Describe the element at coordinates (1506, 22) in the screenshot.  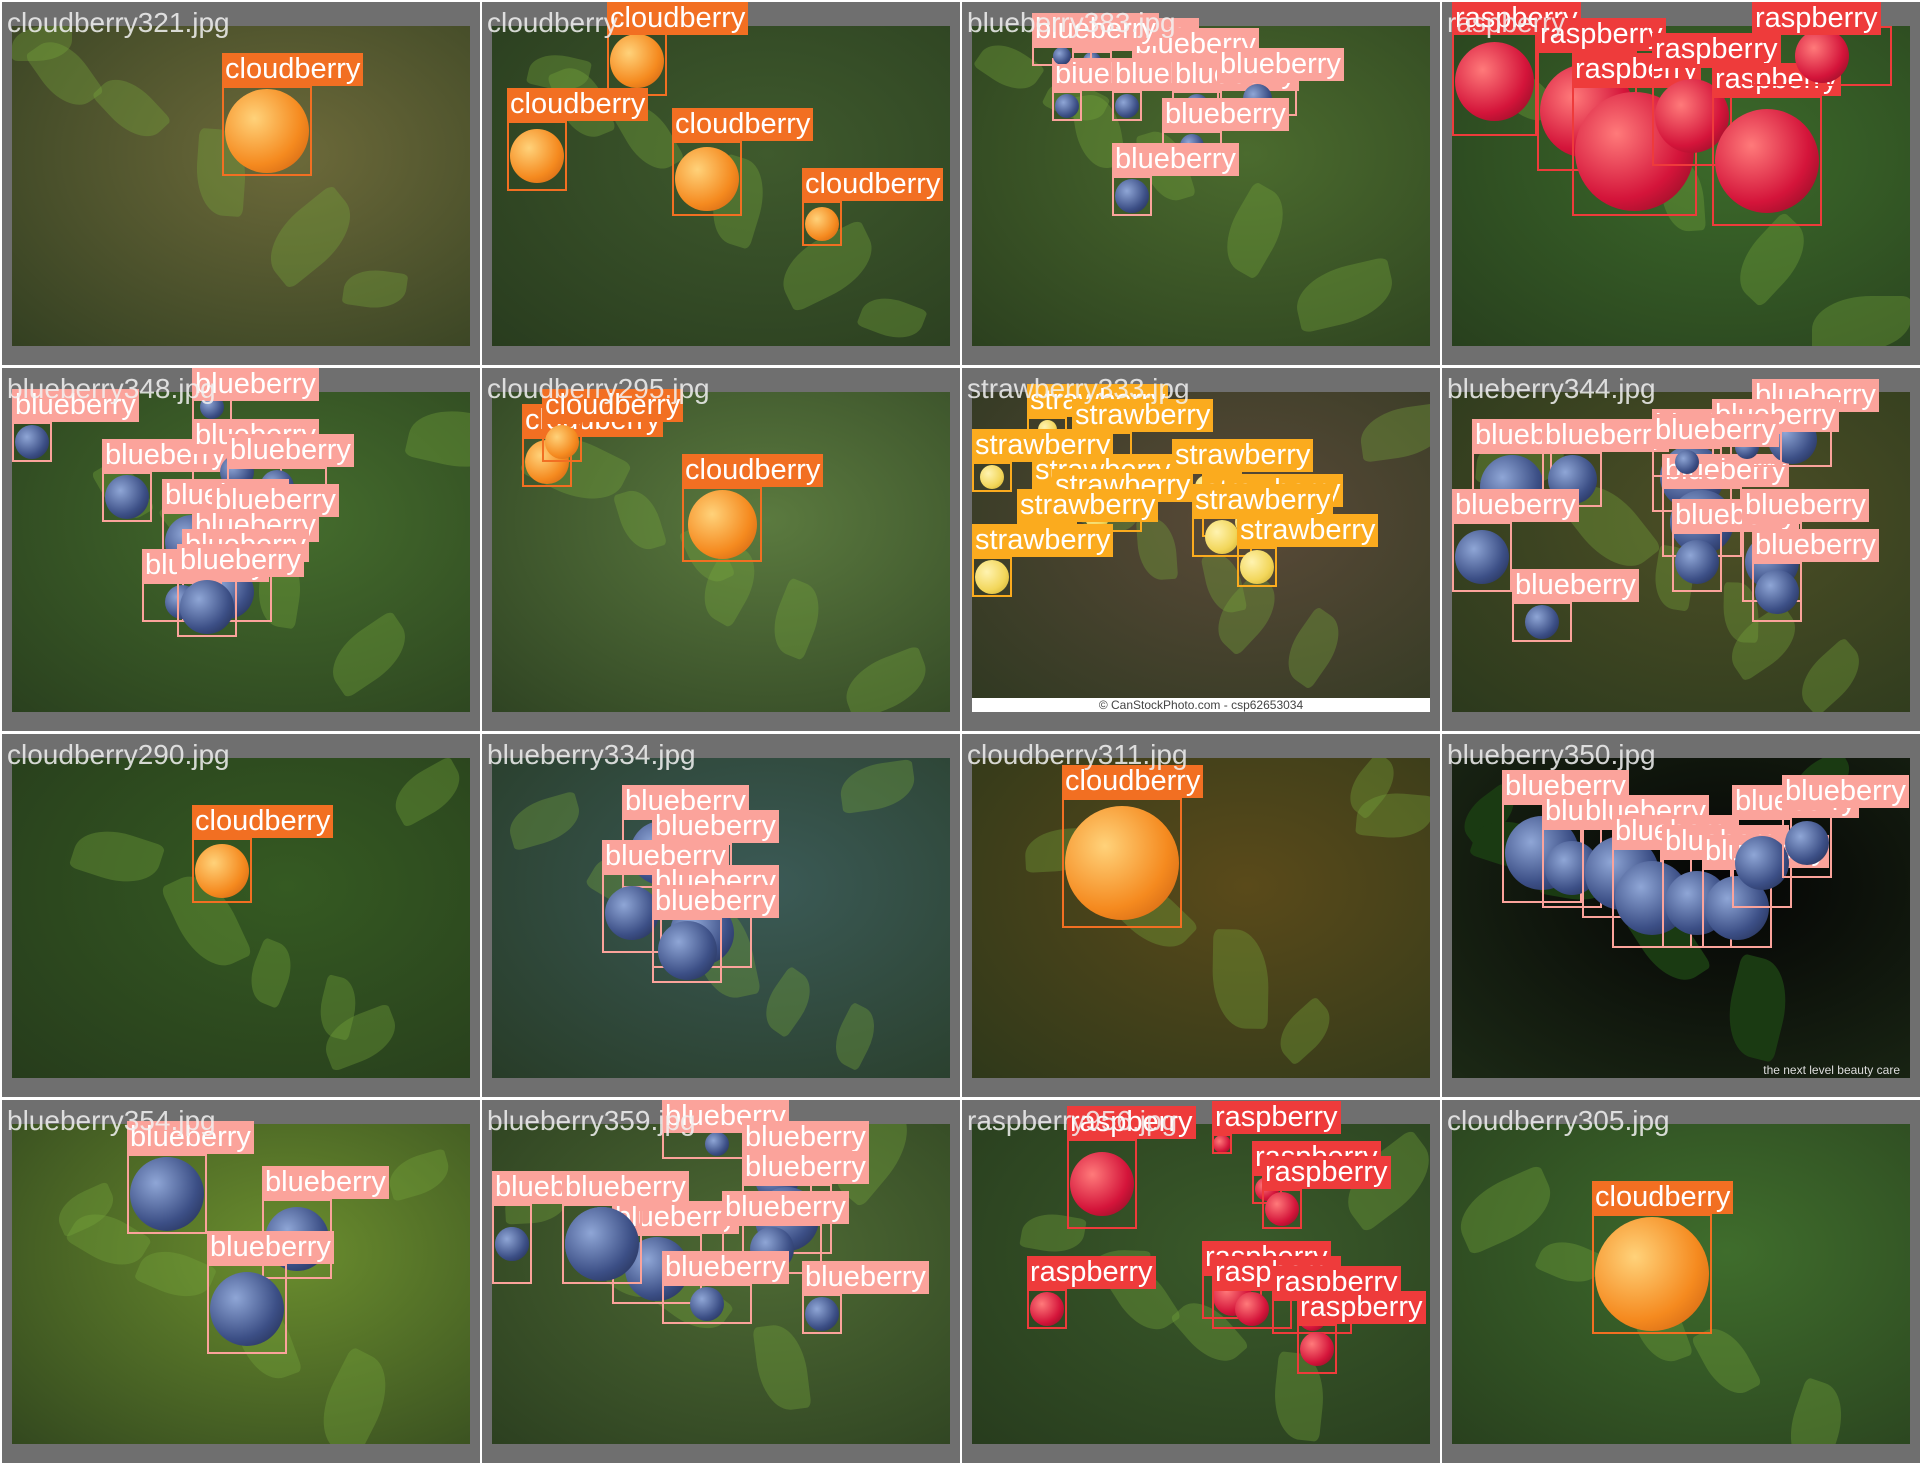
I see `file-name: raspberry` at that location.